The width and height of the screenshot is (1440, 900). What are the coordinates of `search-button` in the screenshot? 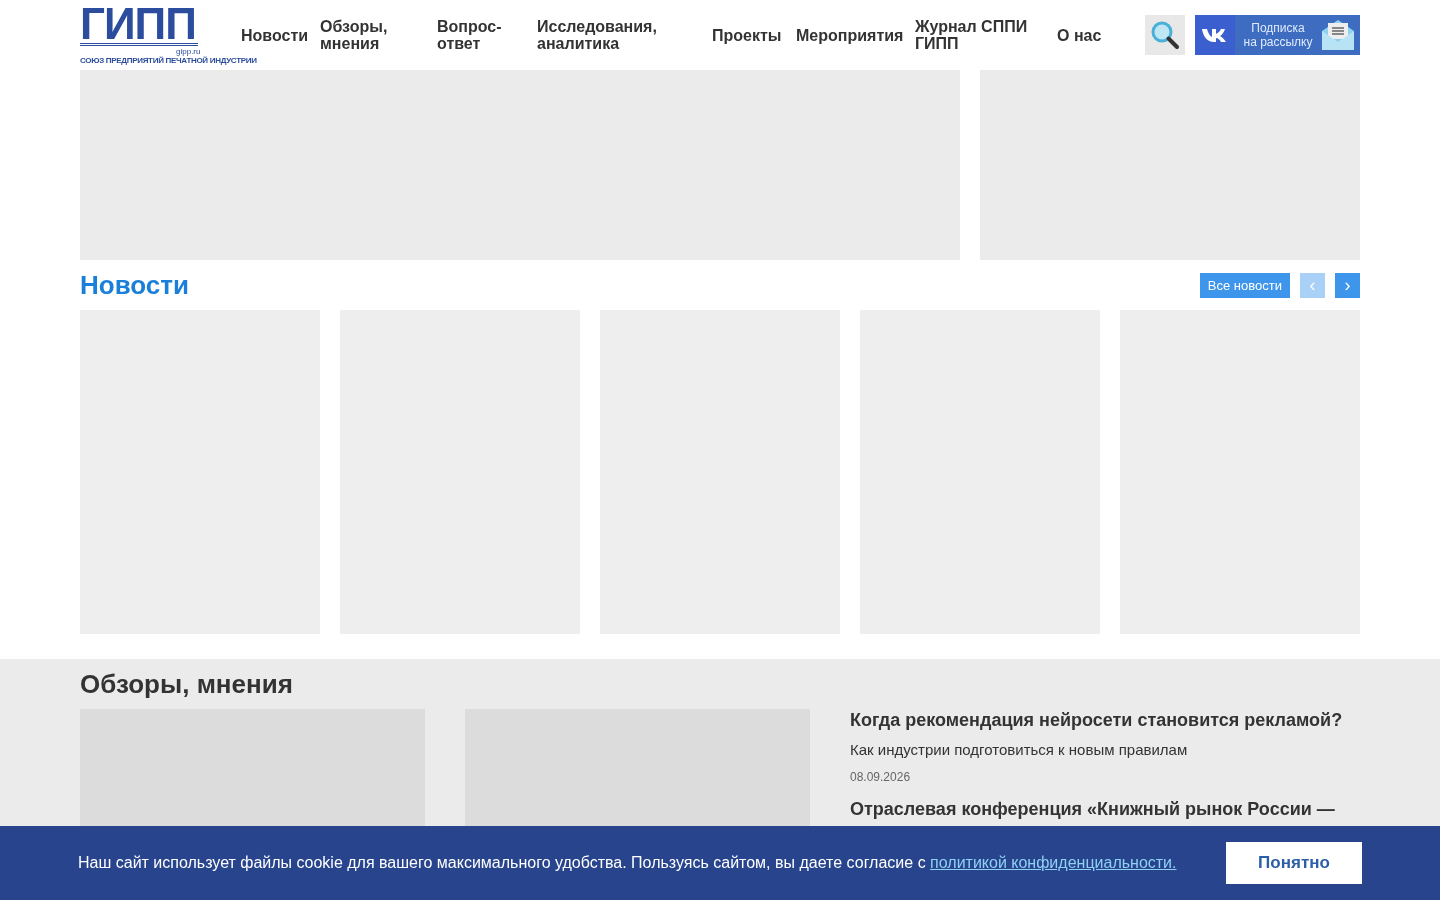 It's located at (1165, 35).